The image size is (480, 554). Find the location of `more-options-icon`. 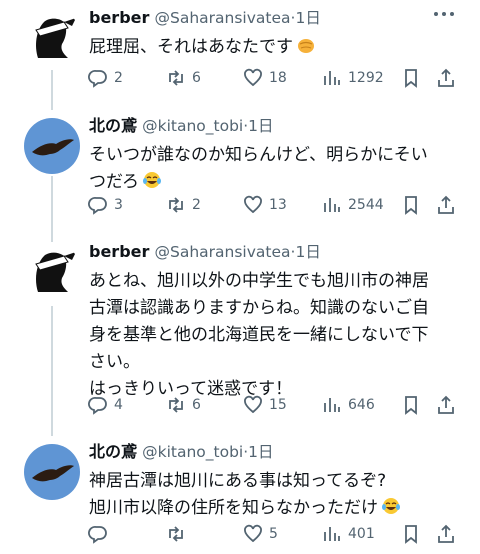

more-options-icon is located at coordinates (444, 15).